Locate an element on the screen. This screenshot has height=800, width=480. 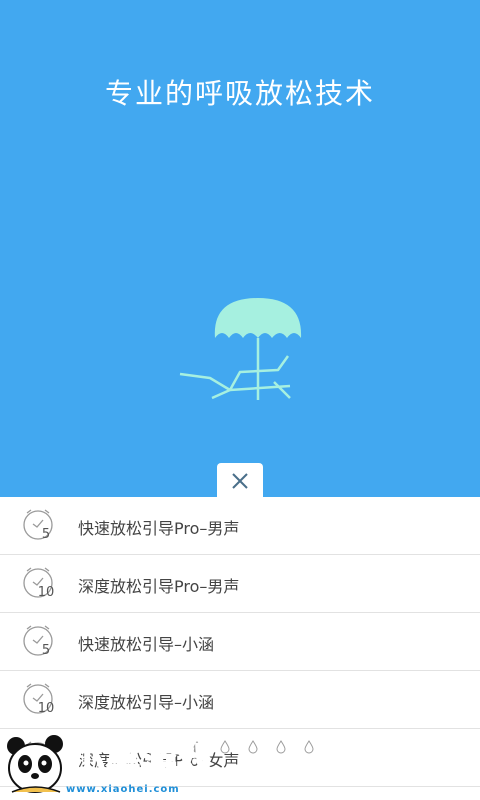
list-item-label: 快速放松引导–小涵 is located at coordinates (146, 644).